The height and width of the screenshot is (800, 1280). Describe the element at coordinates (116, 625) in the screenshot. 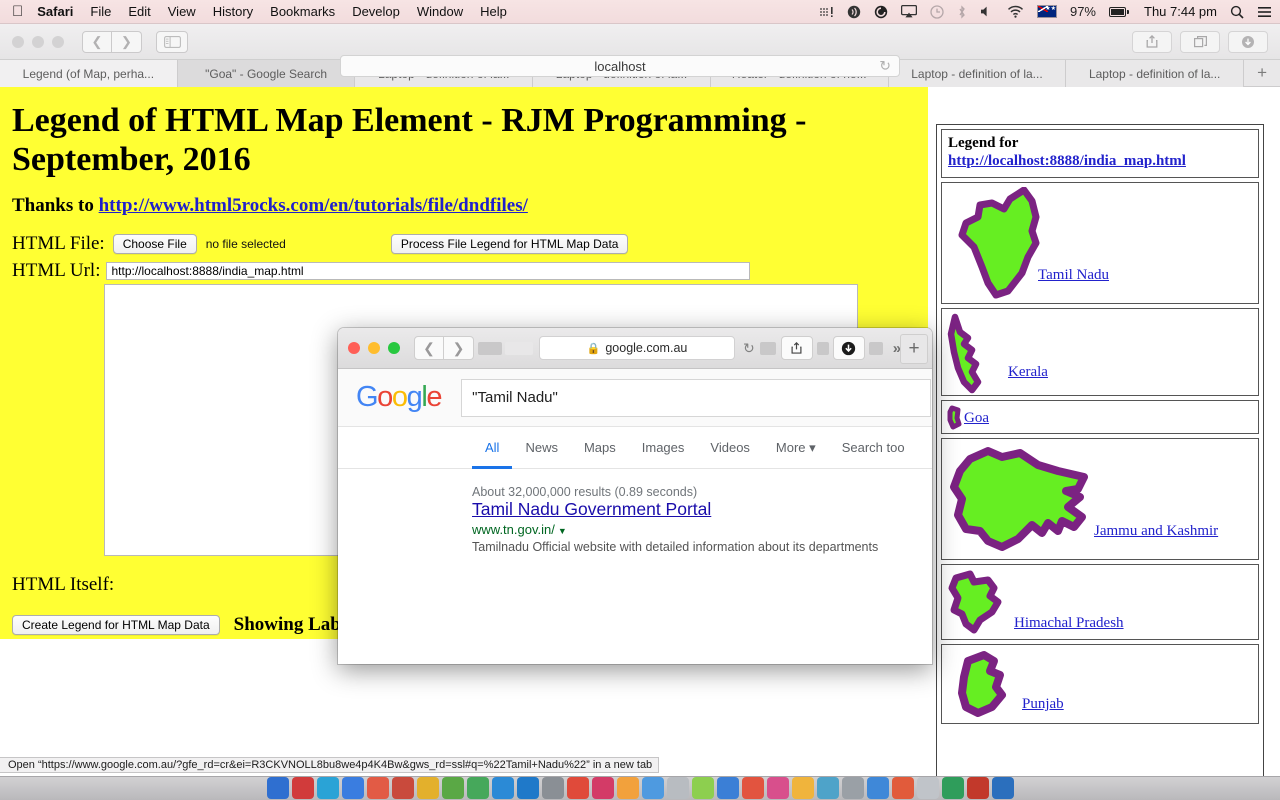

I see `create-legend-button: Create Legend for HTML Map Data` at that location.